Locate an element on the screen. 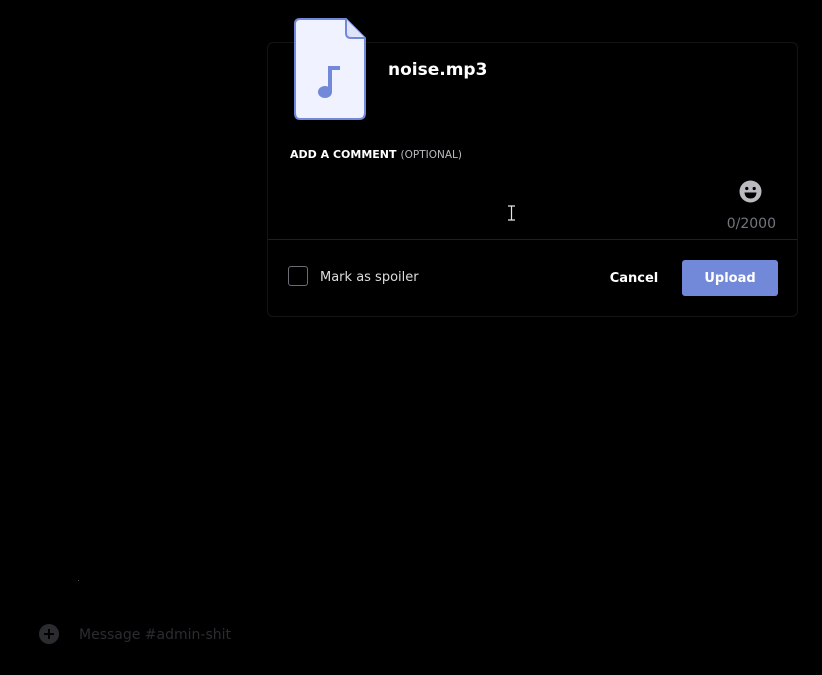 This screenshot has width=822, height=675. message-input is located at coordinates (429, 635).